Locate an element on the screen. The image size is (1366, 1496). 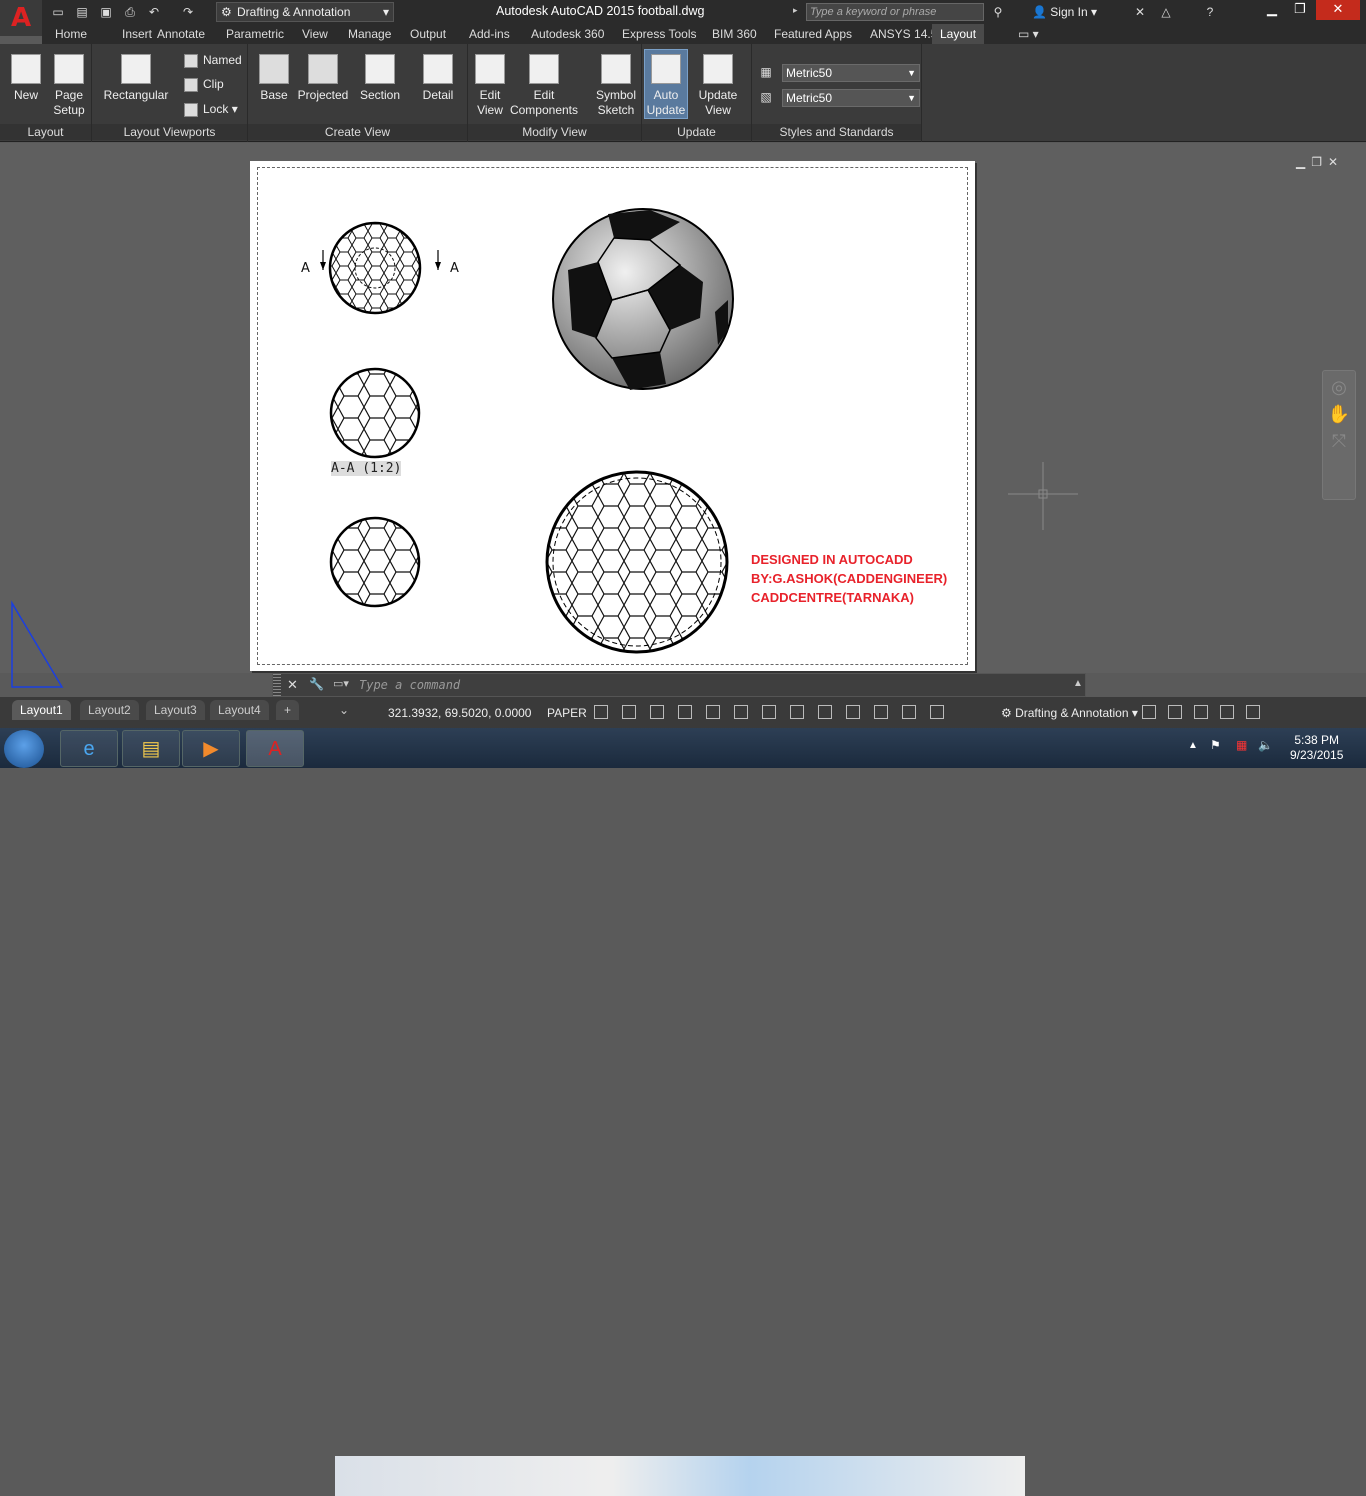
workspace-status-button: ⚙ Drafting & Annotation ▾ is located at coordinates (1069, 713).